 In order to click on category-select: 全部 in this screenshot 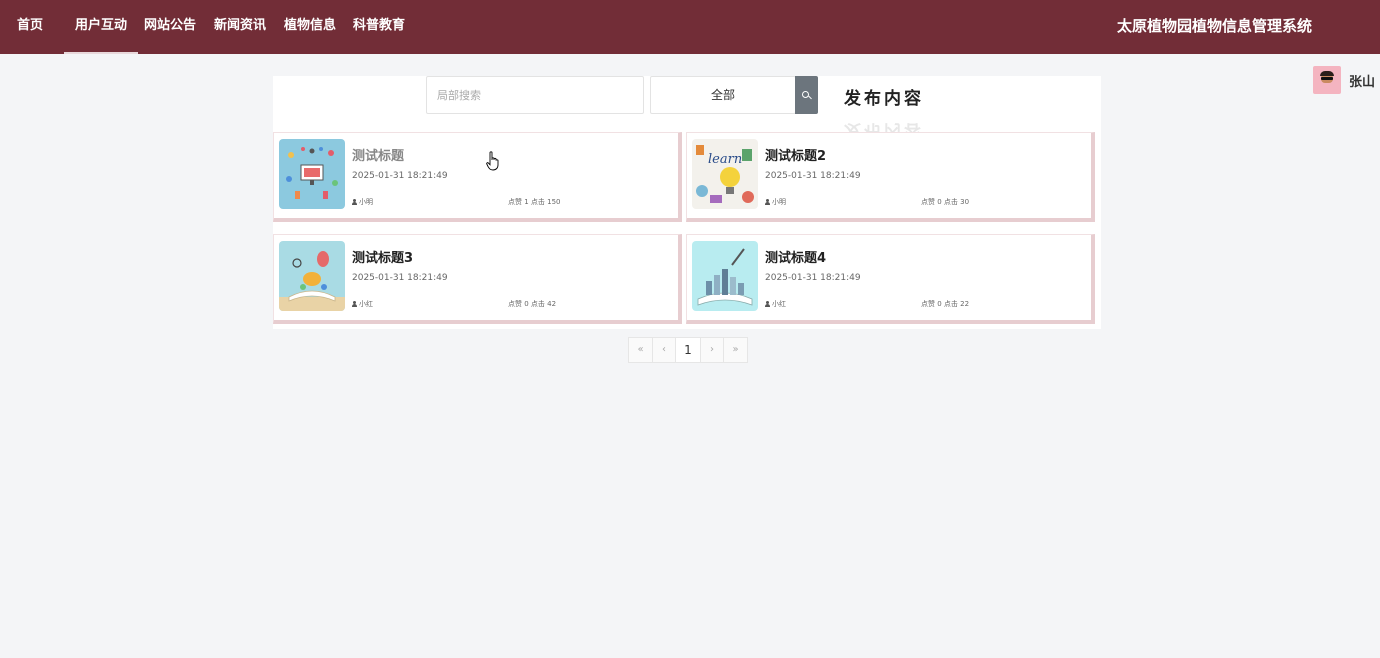, I will do `click(723, 95)`.